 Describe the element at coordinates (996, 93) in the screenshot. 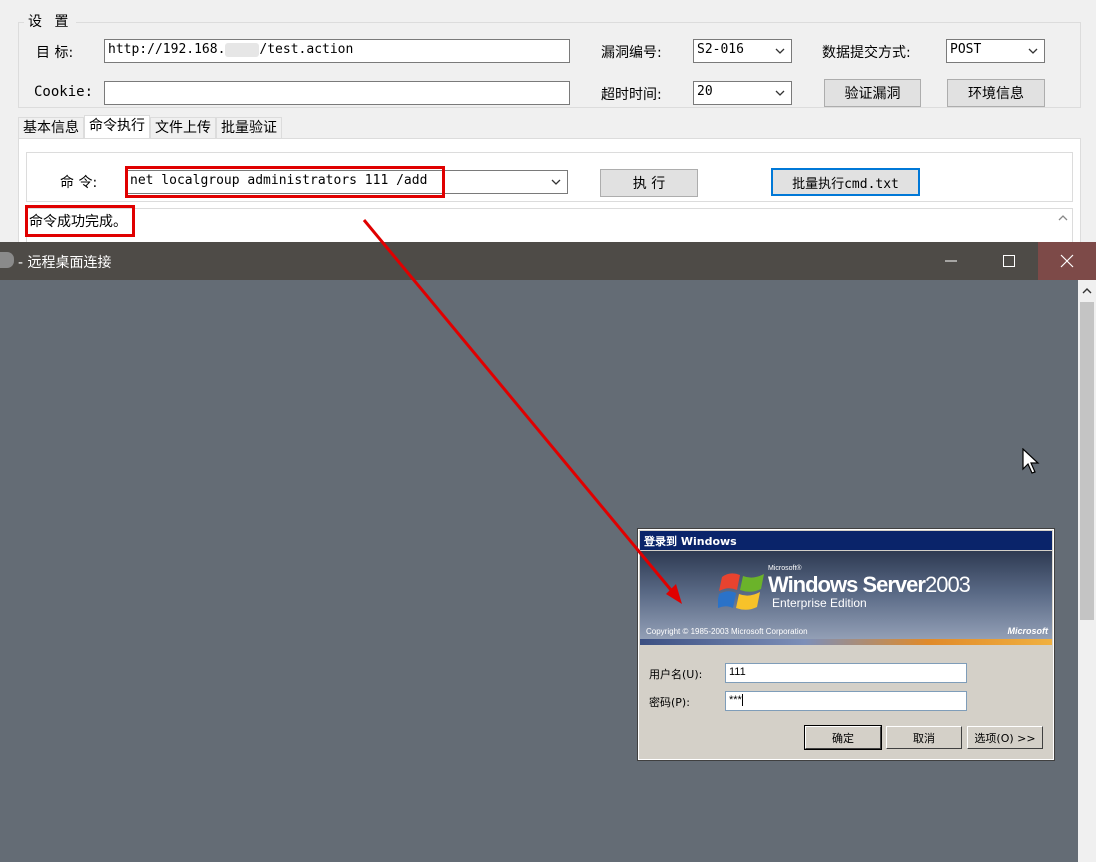

I see `env-info-button: 环境信息` at that location.